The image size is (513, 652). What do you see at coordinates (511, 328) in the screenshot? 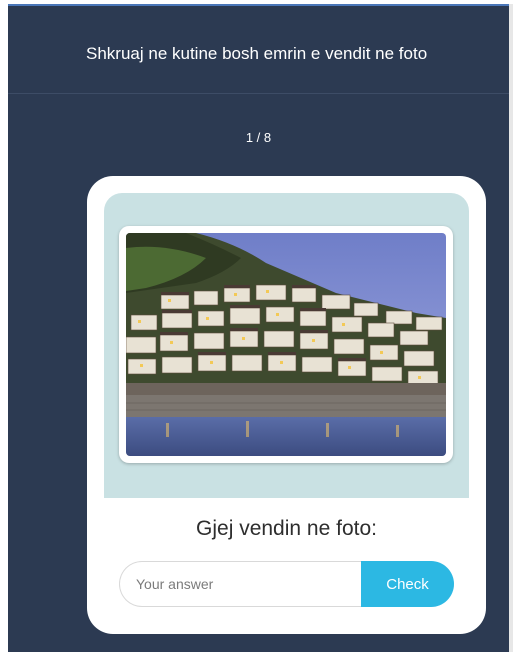
I see `page-edge` at bounding box center [511, 328].